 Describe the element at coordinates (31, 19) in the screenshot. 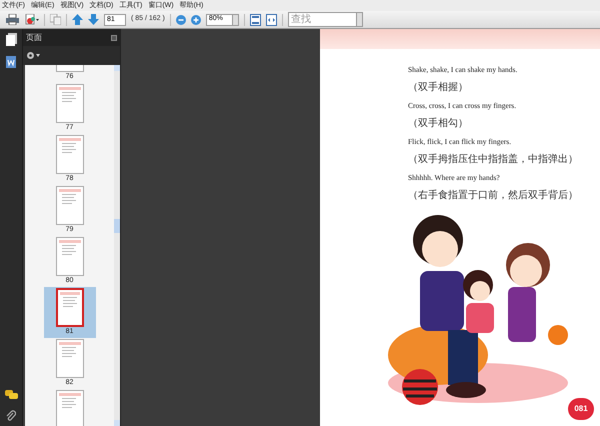

I see `share-icon` at that location.